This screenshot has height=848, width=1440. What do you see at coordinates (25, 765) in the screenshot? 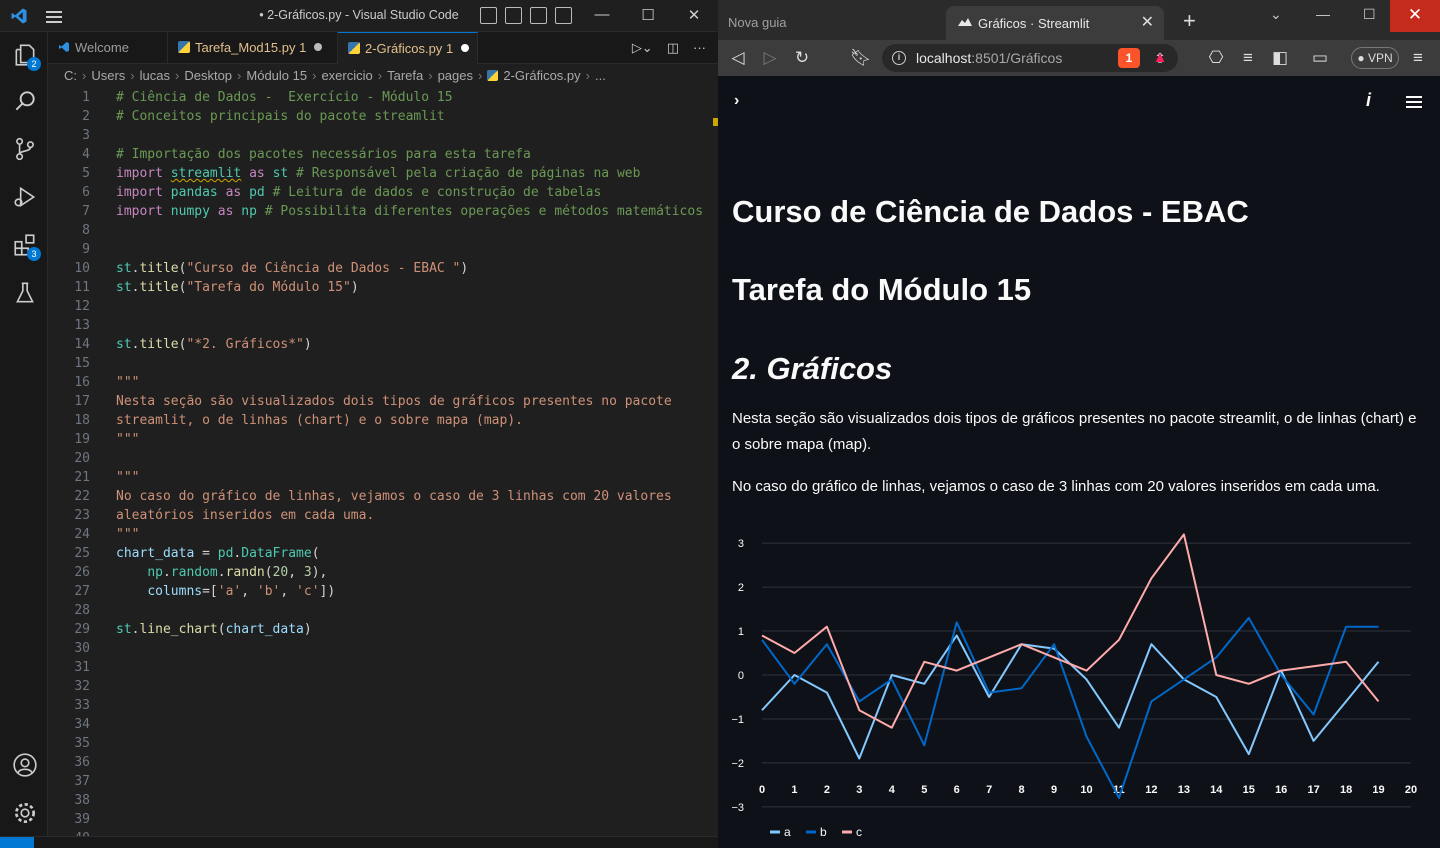
I see `accounts-icon` at bounding box center [25, 765].